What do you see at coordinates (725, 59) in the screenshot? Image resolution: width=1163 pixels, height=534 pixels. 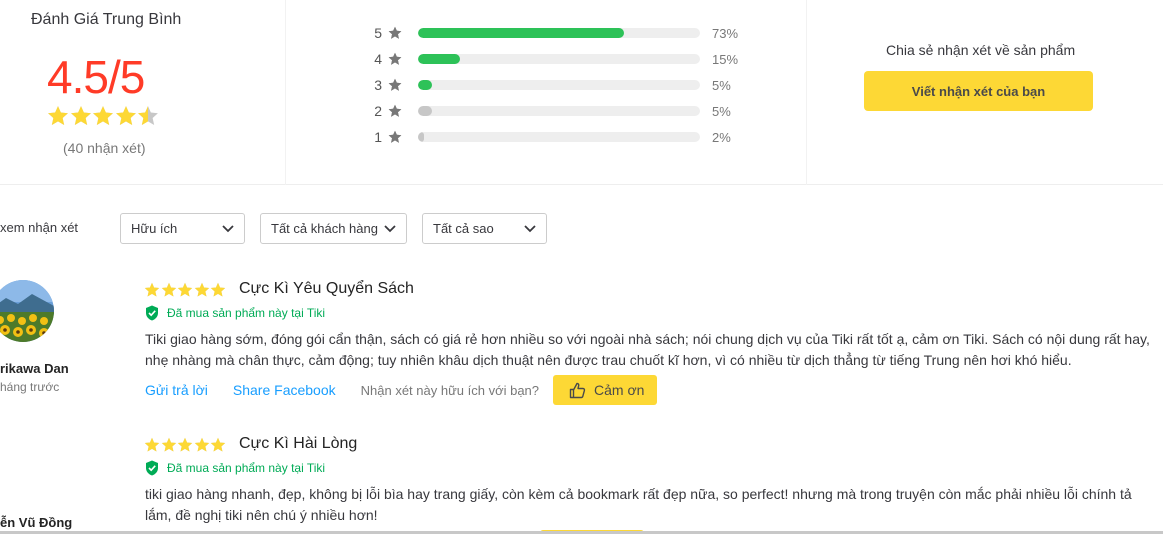 I see `rating-bar-percent: 15%` at bounding box center [725, 59].